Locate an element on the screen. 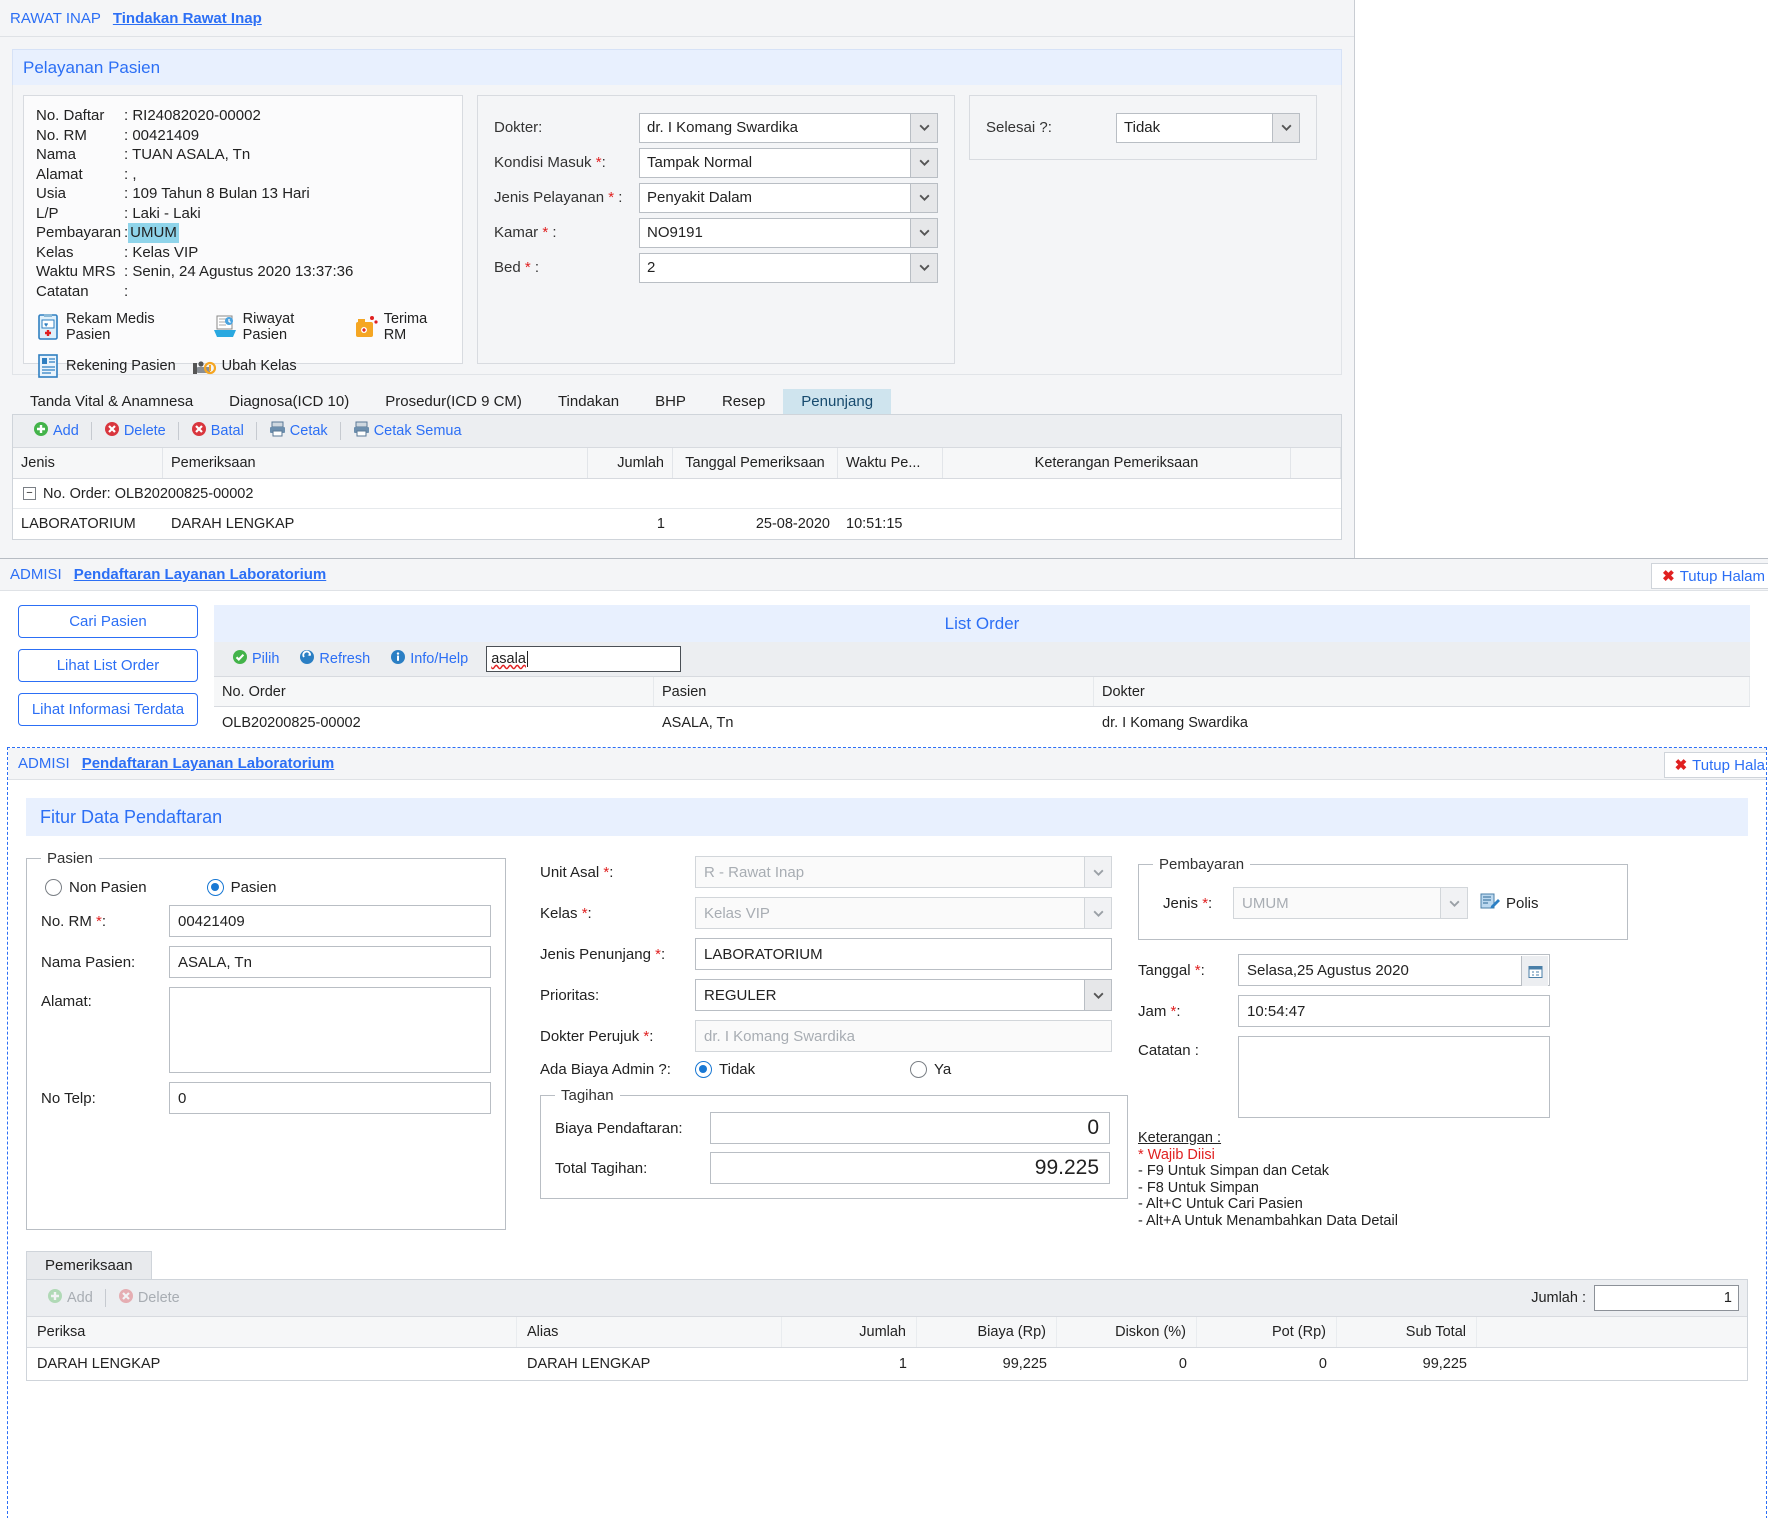  action-riwayat-pasien: Riwayat Pasien is located at coordinates (275, 327).